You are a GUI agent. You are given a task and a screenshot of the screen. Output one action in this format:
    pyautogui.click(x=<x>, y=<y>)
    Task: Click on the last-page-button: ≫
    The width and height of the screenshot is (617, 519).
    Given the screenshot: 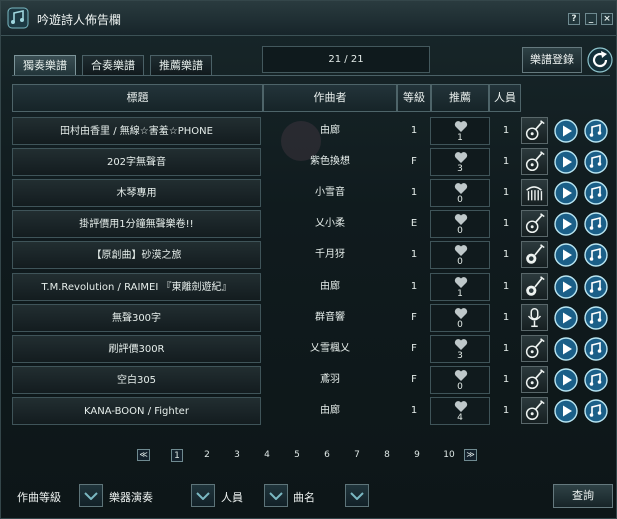 What is the action you would take?
    pyautogui.click(x=470, y=455)
    